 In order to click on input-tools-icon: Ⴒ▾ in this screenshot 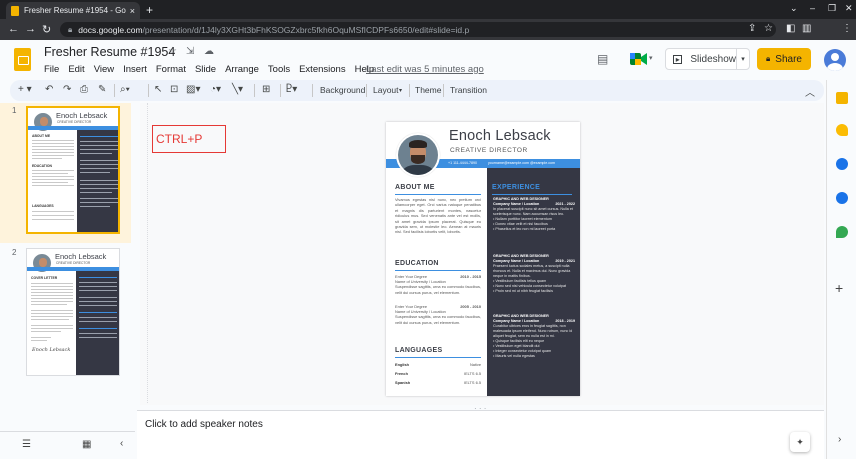, I will do `click(291, 89)`.